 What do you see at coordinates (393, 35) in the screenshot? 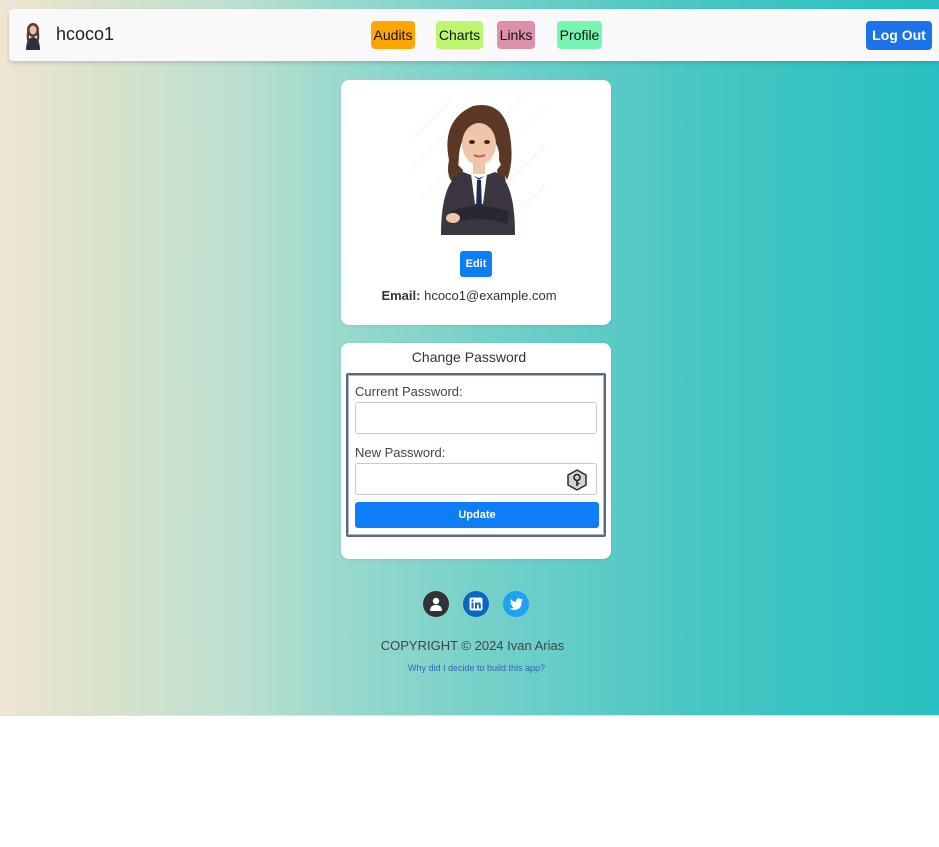
I see `nav-audits: Audits` at bounding box center [393, 35].